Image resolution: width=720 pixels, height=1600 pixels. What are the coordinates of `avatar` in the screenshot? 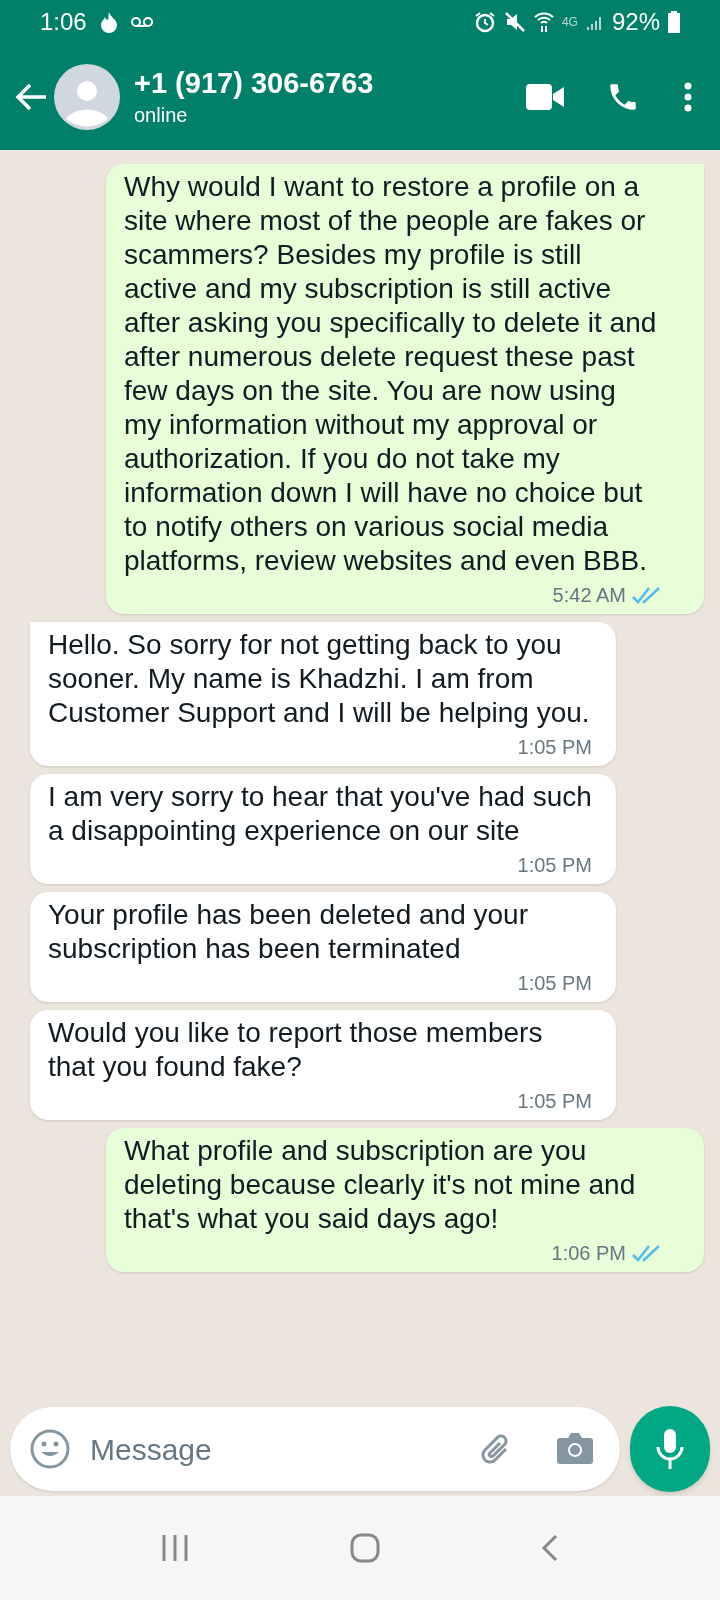 It's located at (87, 97).